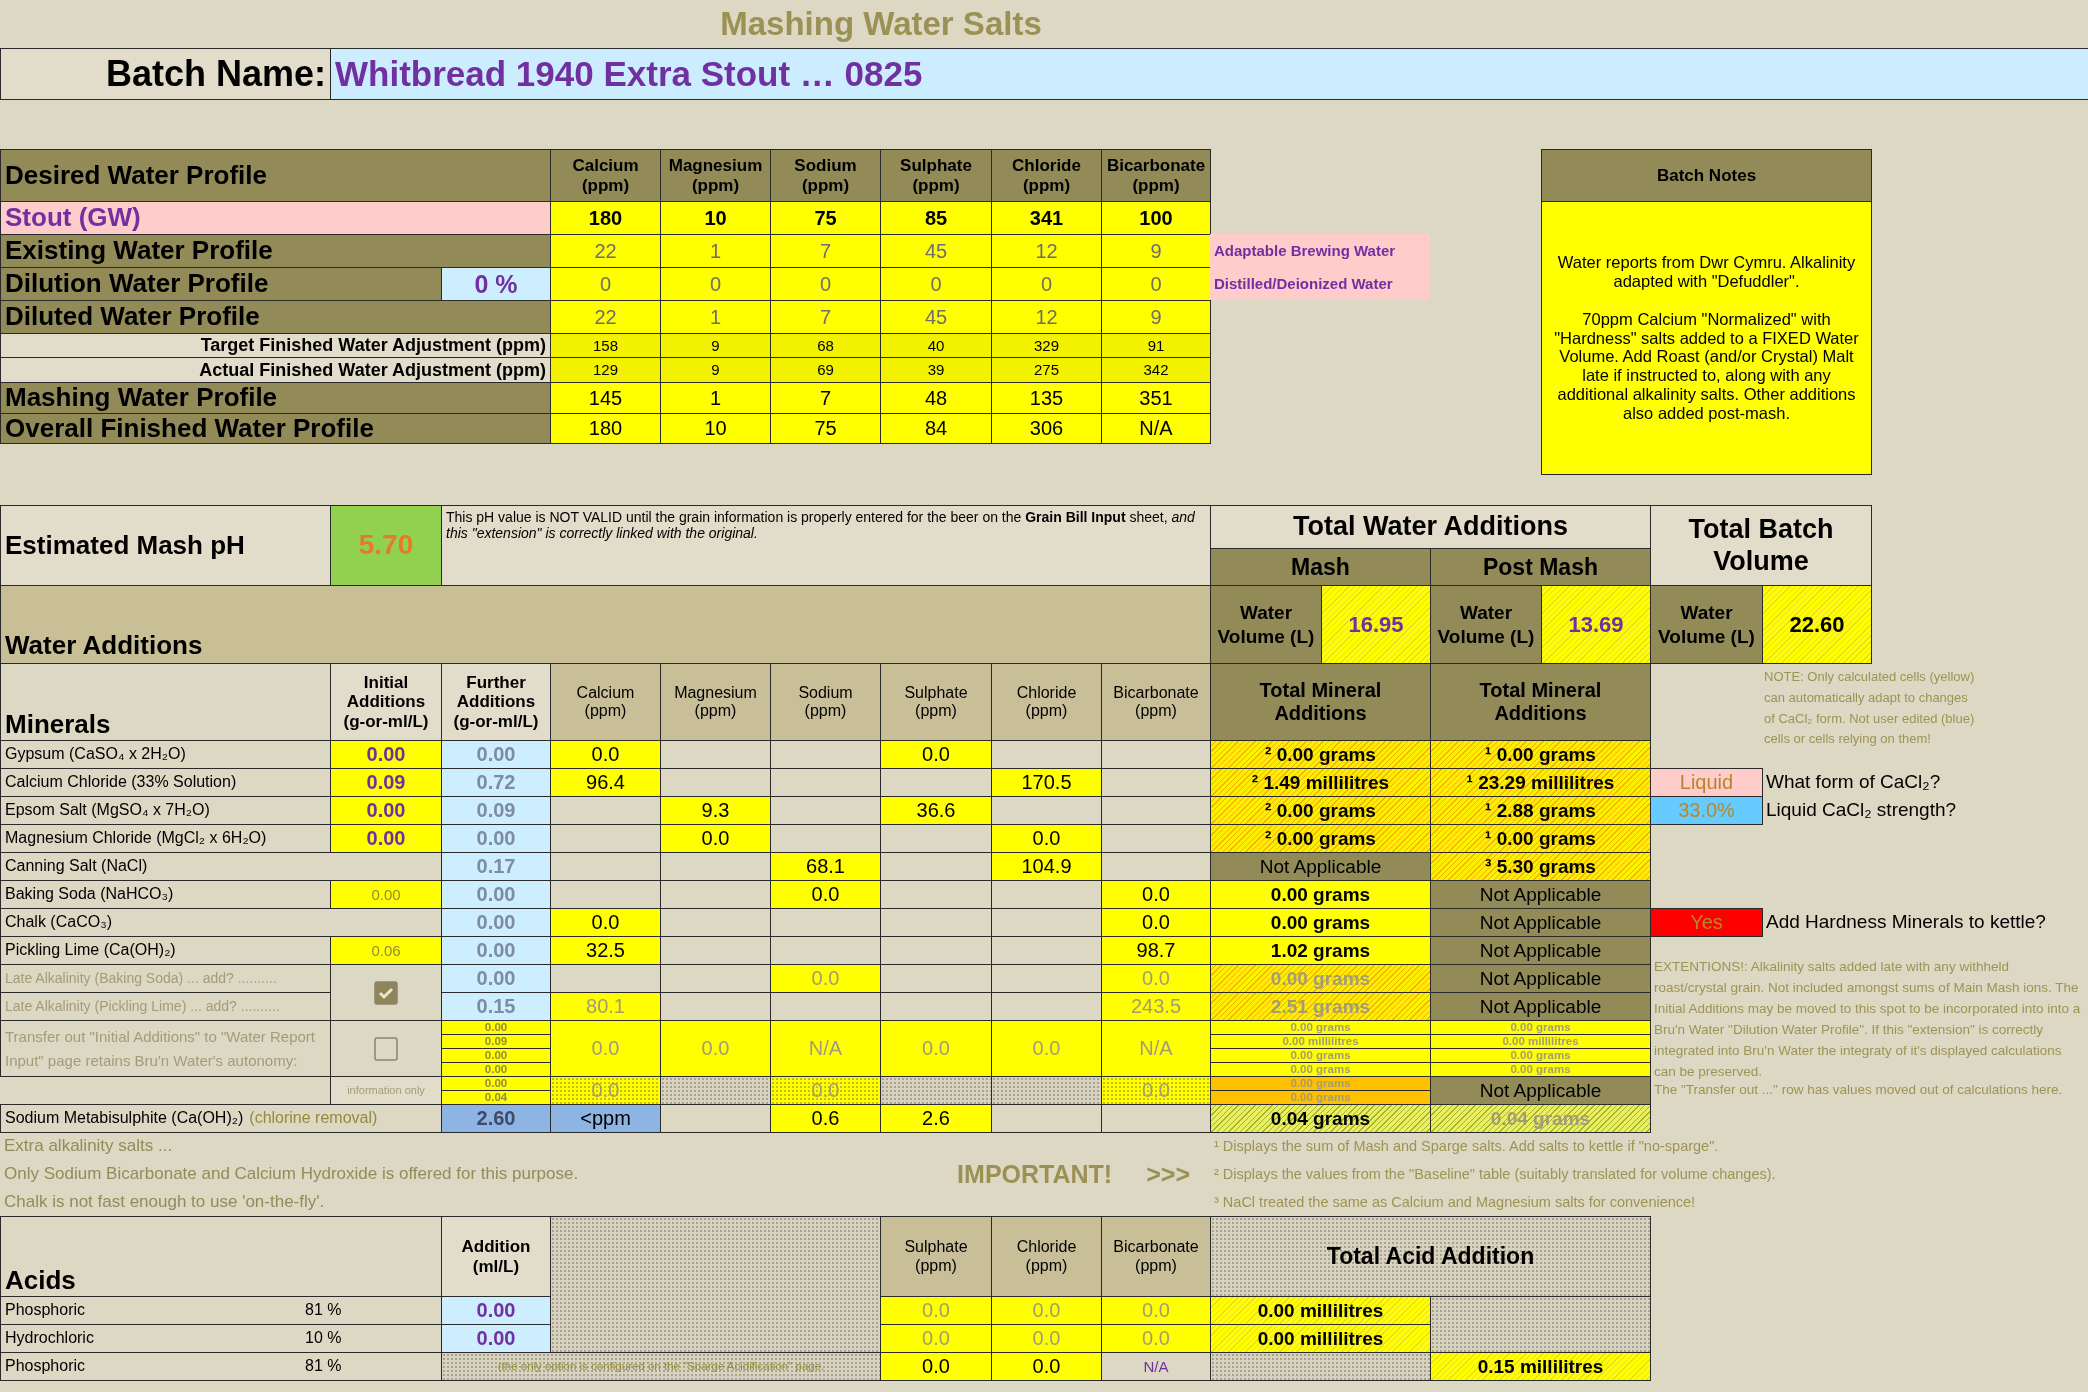  Describe the element at coordinates (1540, 754) in the screenshot. I see `total-cell: ¹ 0.00 grams` at that location.